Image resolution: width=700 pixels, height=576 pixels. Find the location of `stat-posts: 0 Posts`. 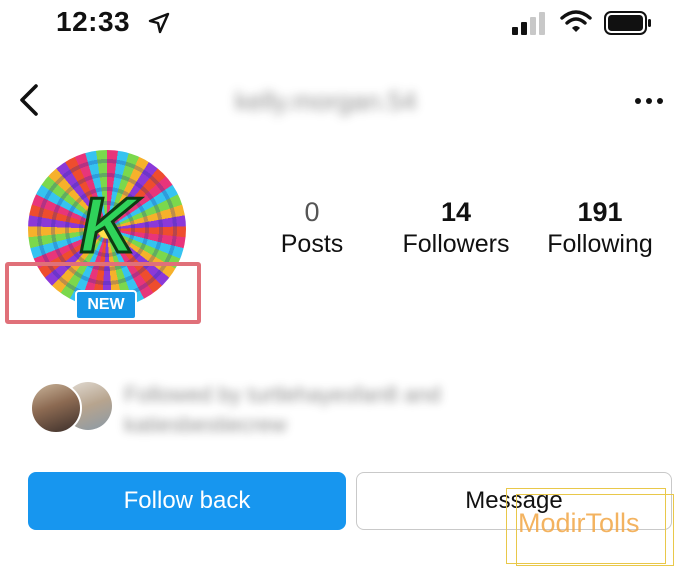

stat-posts: 0 Posts is located at coordinates (312, 227).